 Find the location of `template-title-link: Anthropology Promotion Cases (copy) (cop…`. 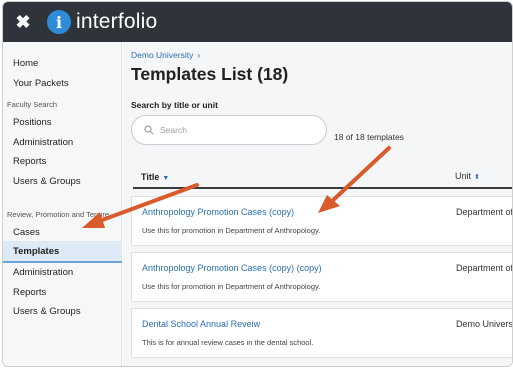

template-title-link: Anthropology Promotion Cases (copy) (cop… is located at coordinates (232, 268).